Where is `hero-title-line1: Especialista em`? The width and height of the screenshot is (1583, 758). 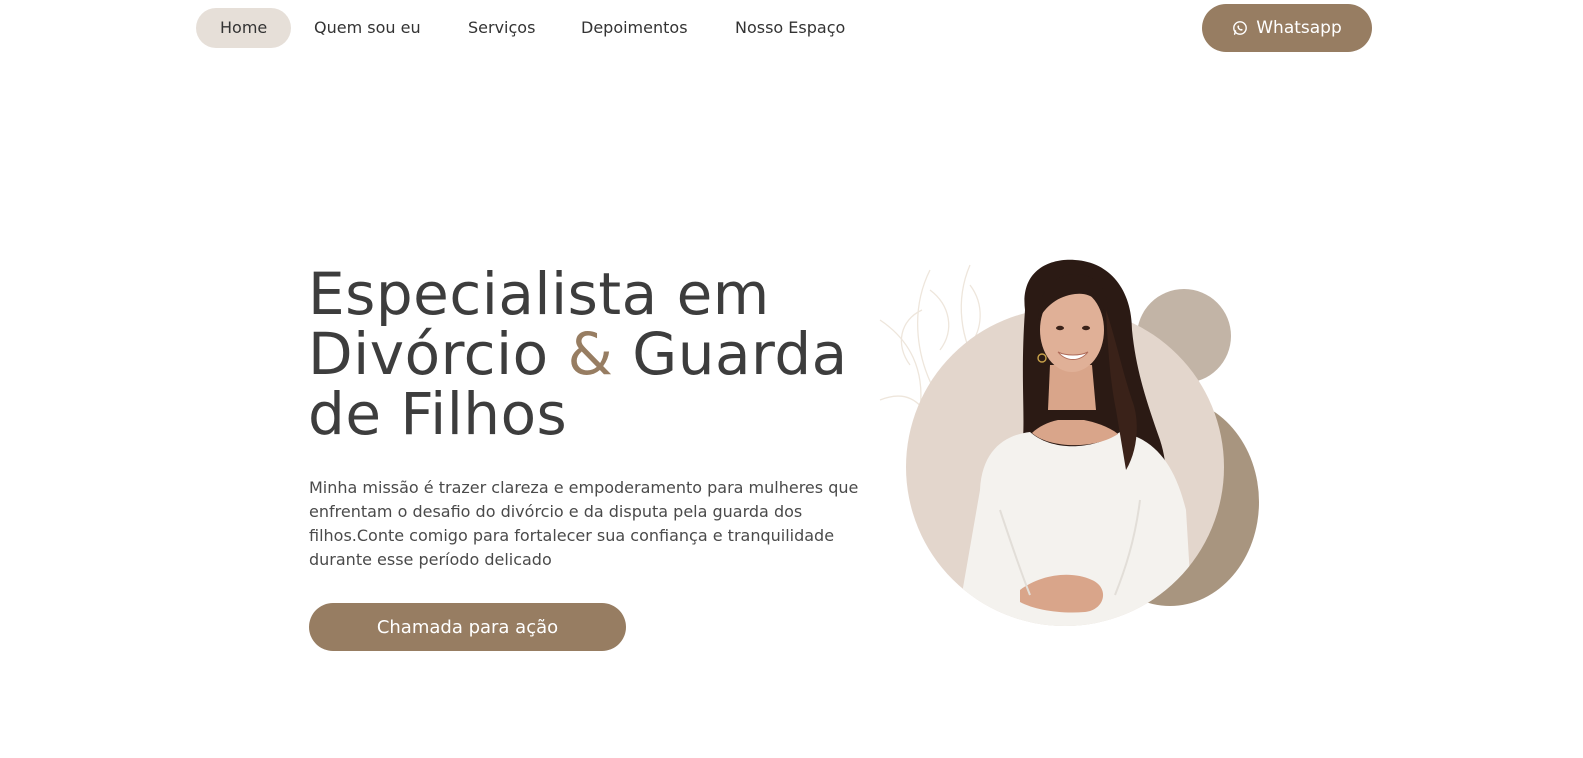 hero-title-line1: Especialista em is located at coordinates (539, 294).